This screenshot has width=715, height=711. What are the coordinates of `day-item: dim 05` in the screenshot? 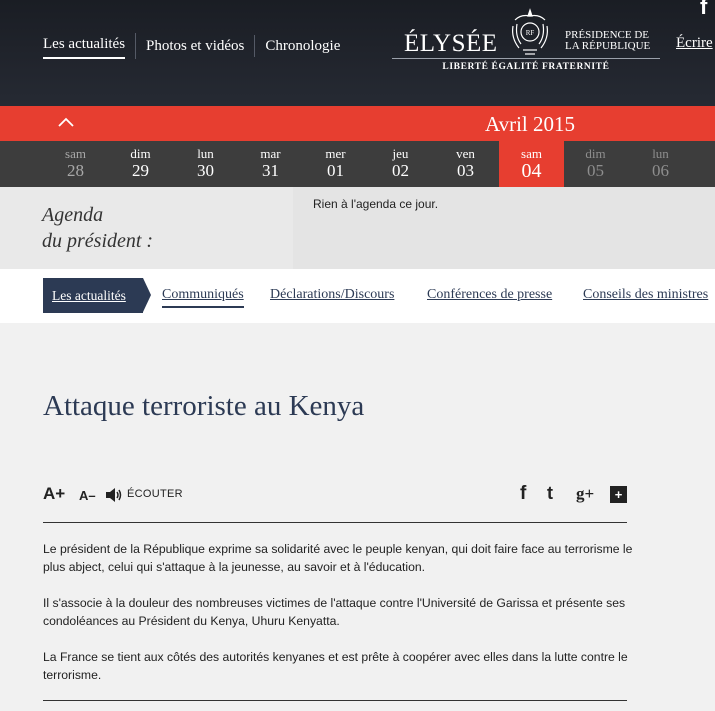 It's located at (595, 164).